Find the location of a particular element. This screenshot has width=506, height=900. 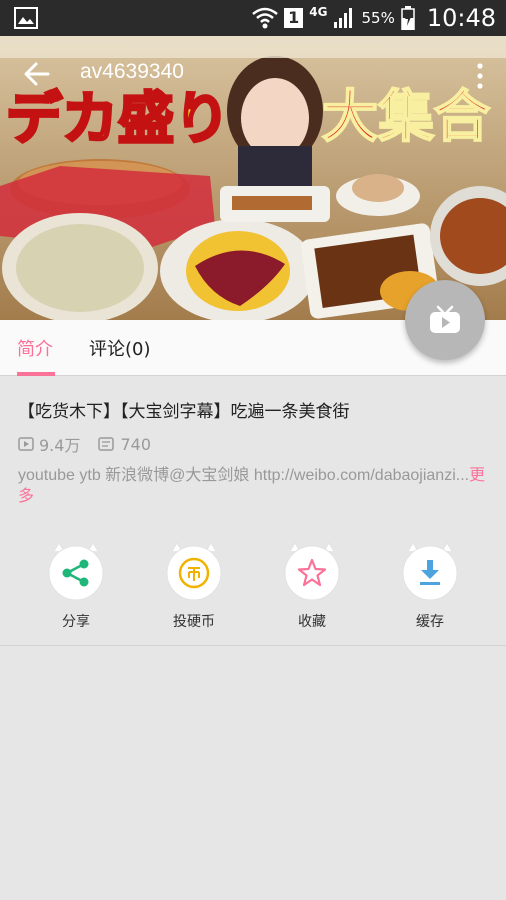

tab-comments: 评论(0) is located at coordinates (120, 348).